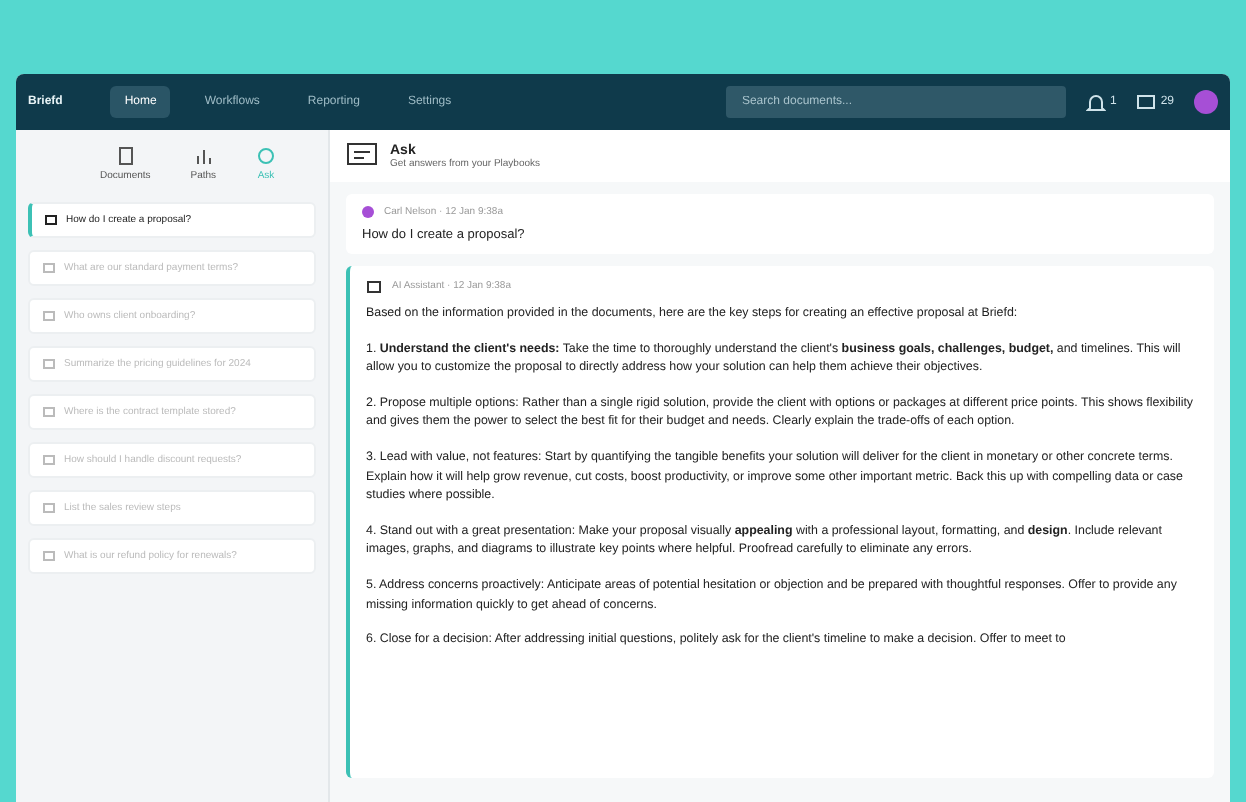  I want to click on document-icon, so click(125, 156).